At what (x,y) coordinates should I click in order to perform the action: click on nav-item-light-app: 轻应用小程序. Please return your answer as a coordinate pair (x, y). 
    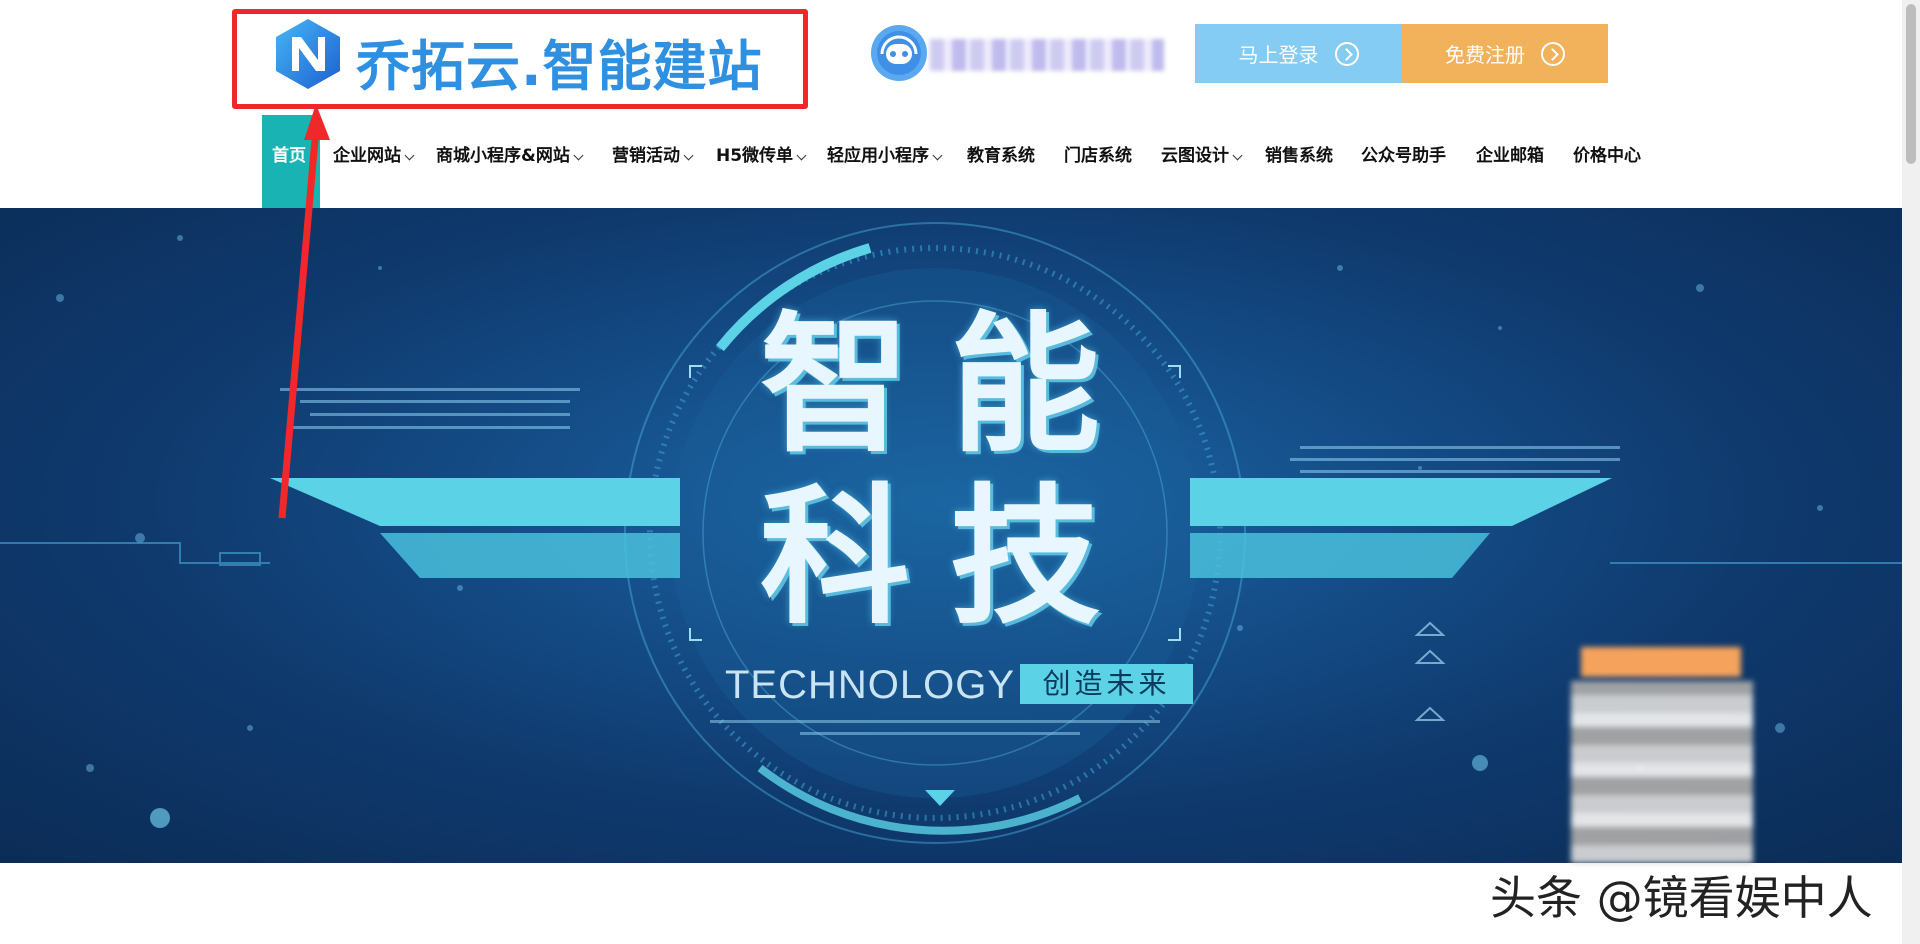
    Looking at the image, I should click on (885, 153).